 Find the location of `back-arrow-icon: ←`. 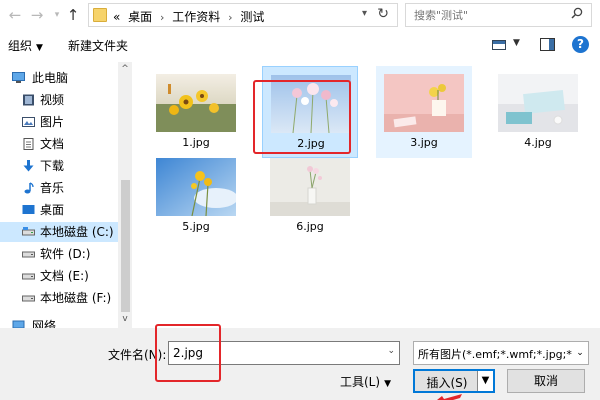

back-arrow-icon: ← is located at coordinates (15, 15).